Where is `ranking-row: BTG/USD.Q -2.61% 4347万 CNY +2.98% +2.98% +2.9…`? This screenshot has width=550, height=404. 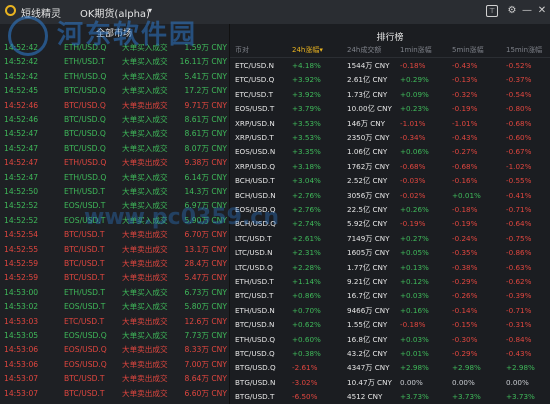
ranking-row: BTG/USD.Q -2.61% 4347万 CNY +2.98% +2.98% +2.9… is located at coordinates (390, 368).